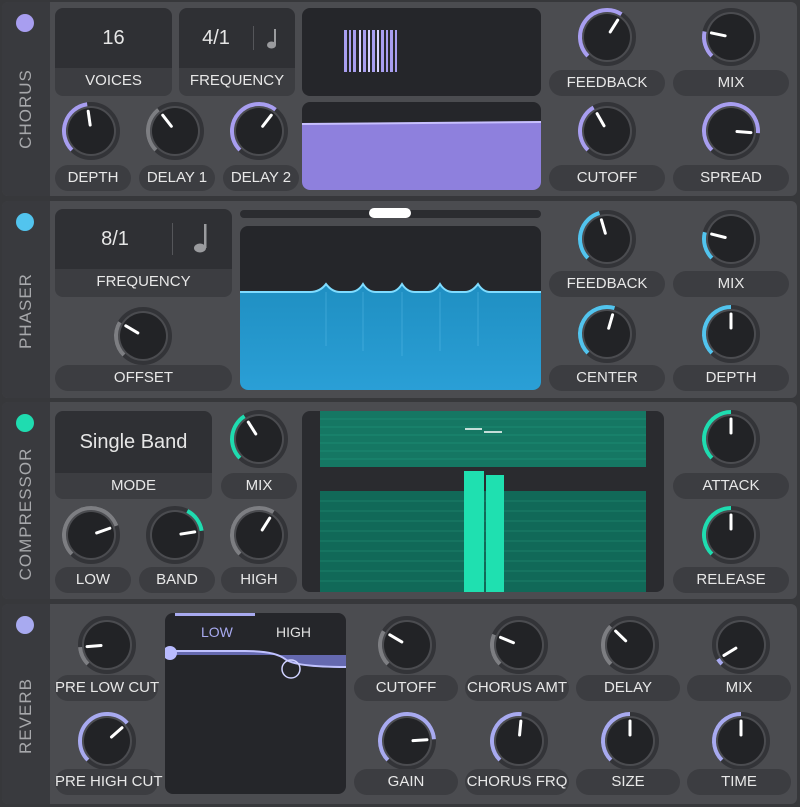 This screenshot has width=800, height=807. I want to click on phaser-offset-knob, so click(143, 336).